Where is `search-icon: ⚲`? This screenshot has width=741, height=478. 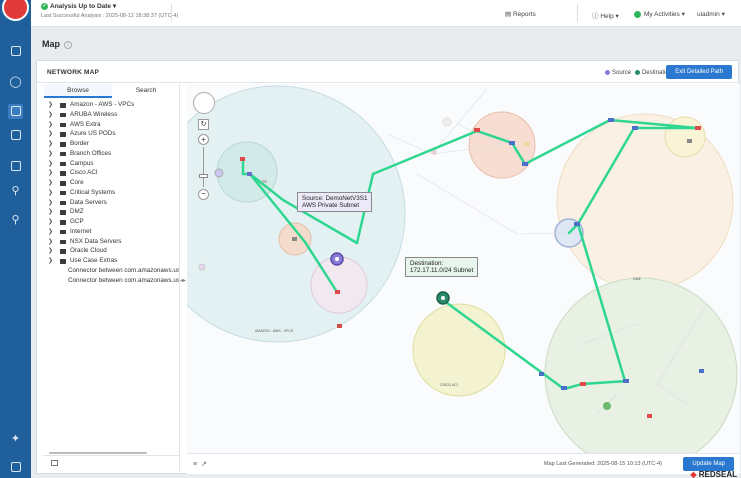
search-icon: ⚲ is located at coordinates (15, 191).